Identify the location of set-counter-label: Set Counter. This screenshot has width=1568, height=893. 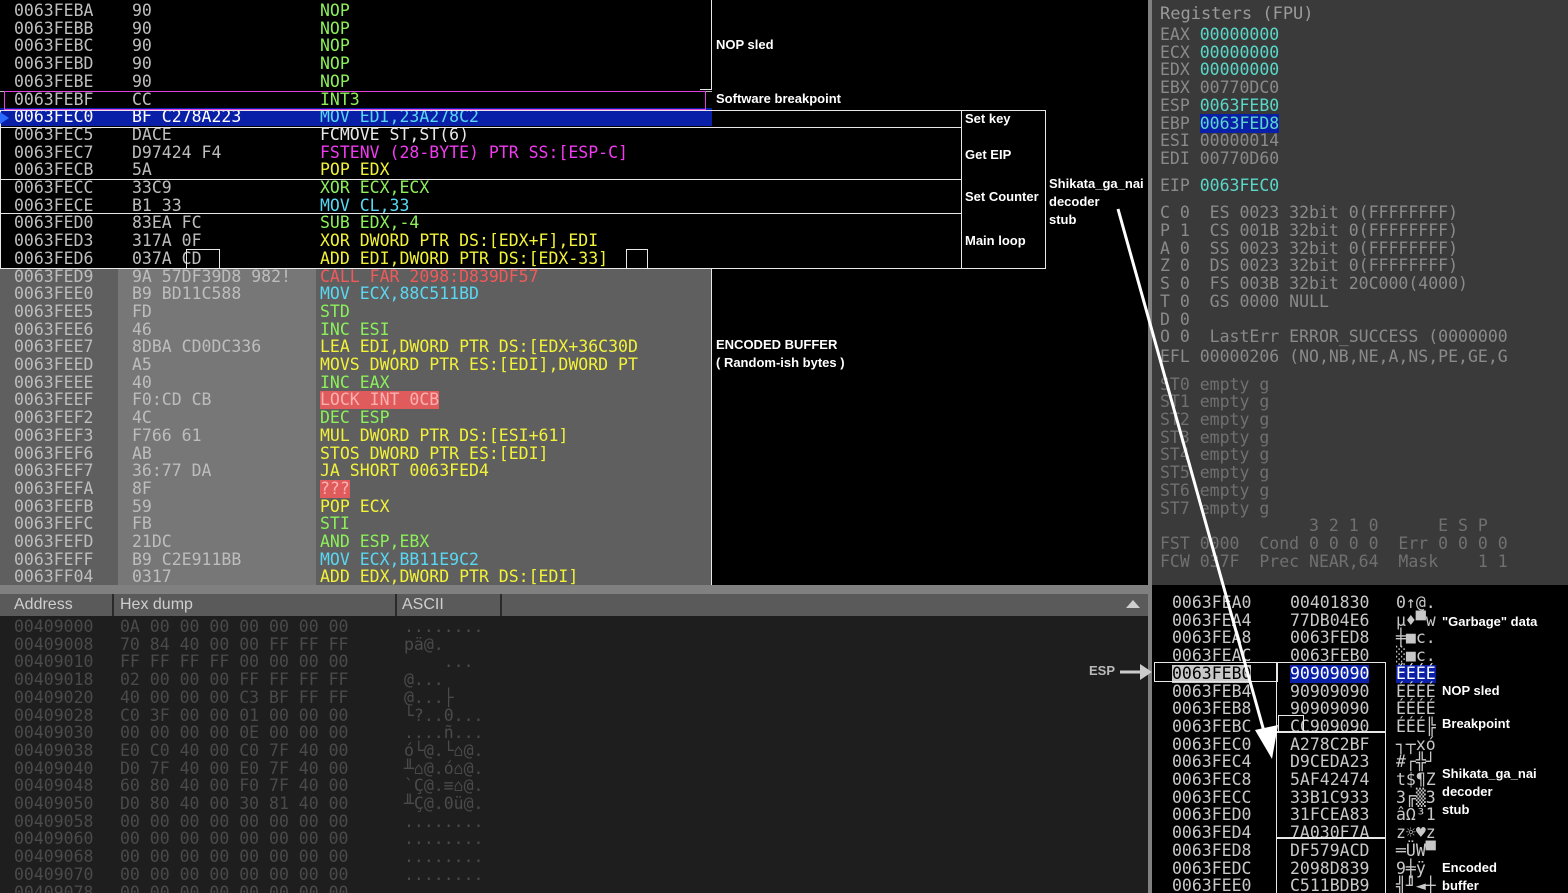
(1002, 196).